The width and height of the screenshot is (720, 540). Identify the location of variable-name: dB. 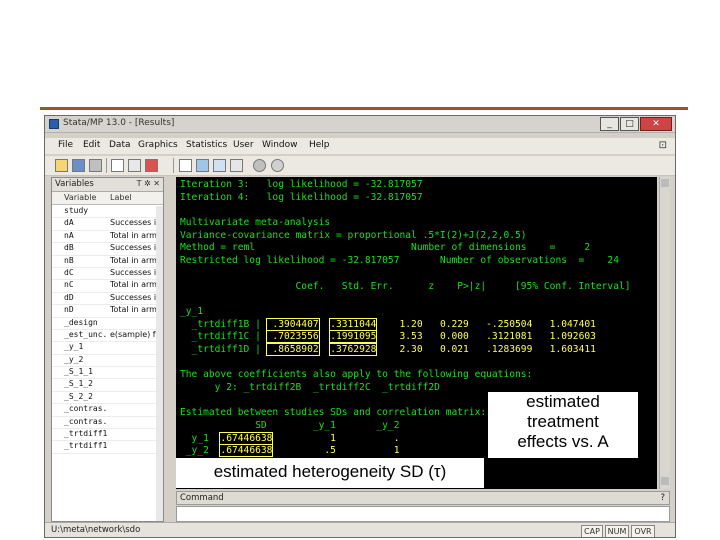
(69, 248).